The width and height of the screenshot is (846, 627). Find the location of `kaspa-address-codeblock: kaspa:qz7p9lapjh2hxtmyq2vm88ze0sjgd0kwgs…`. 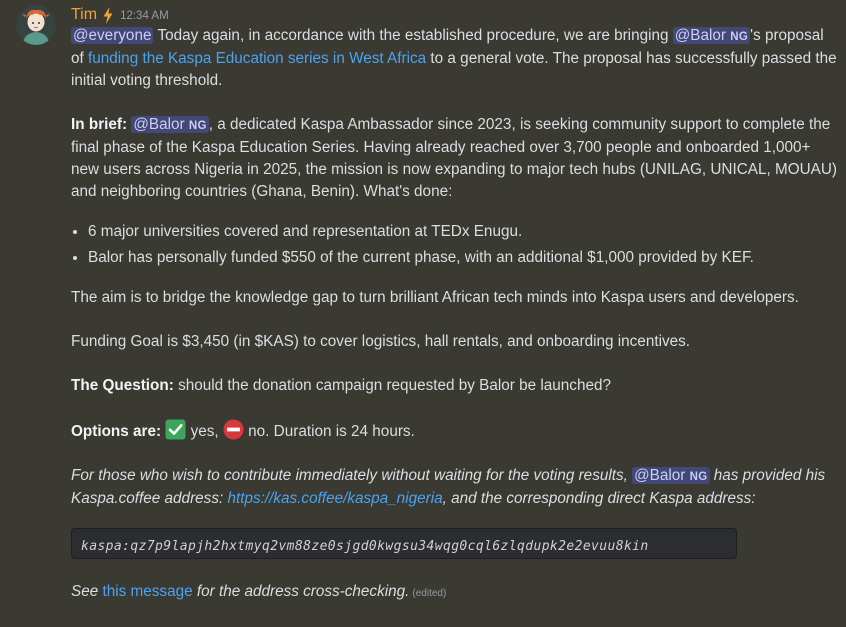

kaspa-address-codeblock: kaspa:qz7p9lapjh2hxtmyq2vm88ze0sjgd0kwgs… is located at coordinates (404, 543).